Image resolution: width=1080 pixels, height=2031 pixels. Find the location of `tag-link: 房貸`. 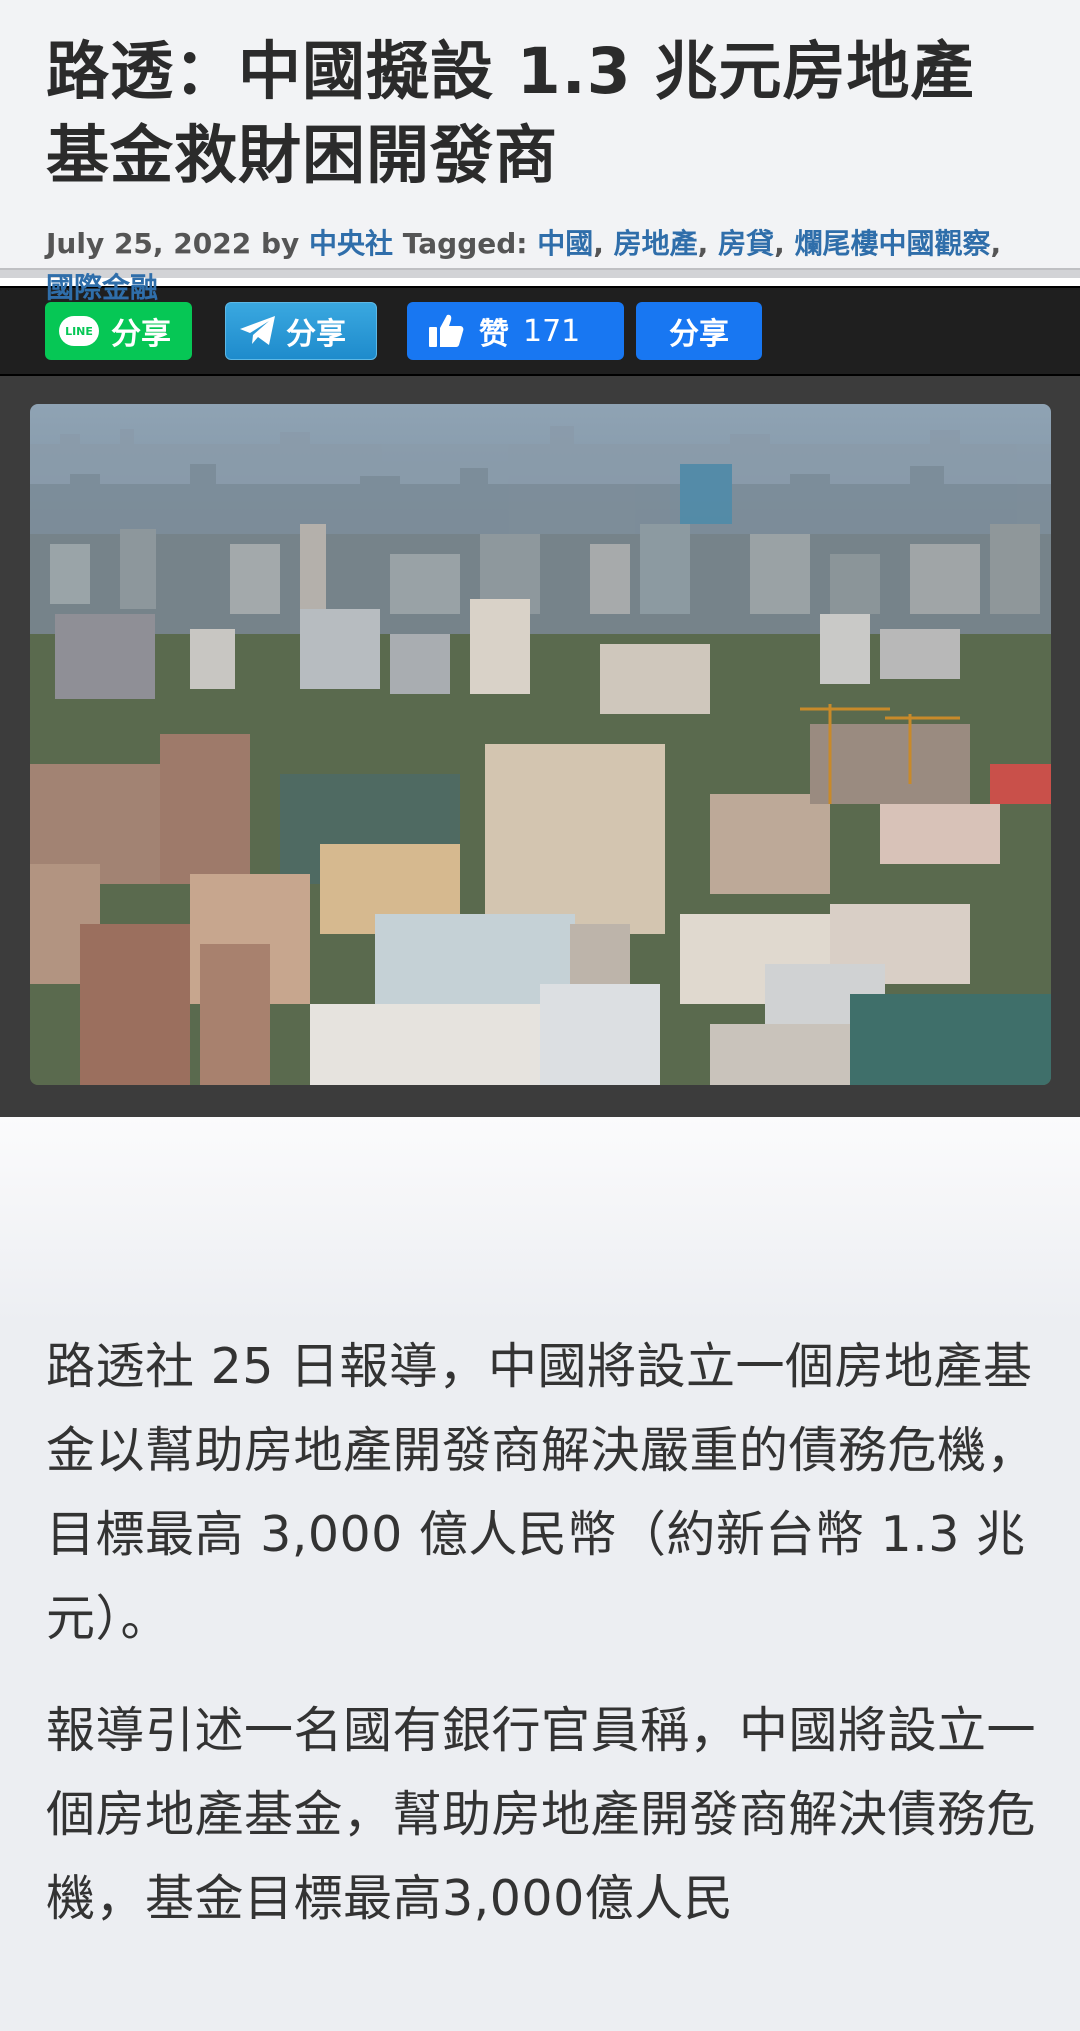

tag-link: 房貸 is located at coordinates (746, 243).